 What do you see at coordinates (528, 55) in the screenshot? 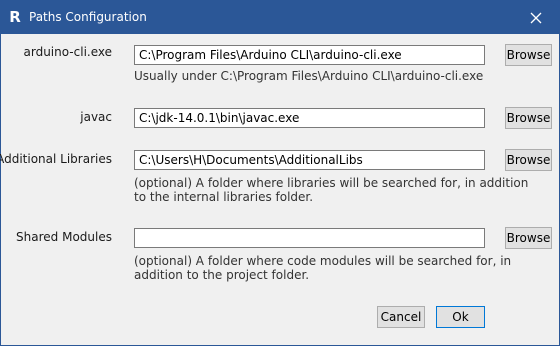
I see `arduino-cli-browse-button: Browse` at bounding box center [528, 55].